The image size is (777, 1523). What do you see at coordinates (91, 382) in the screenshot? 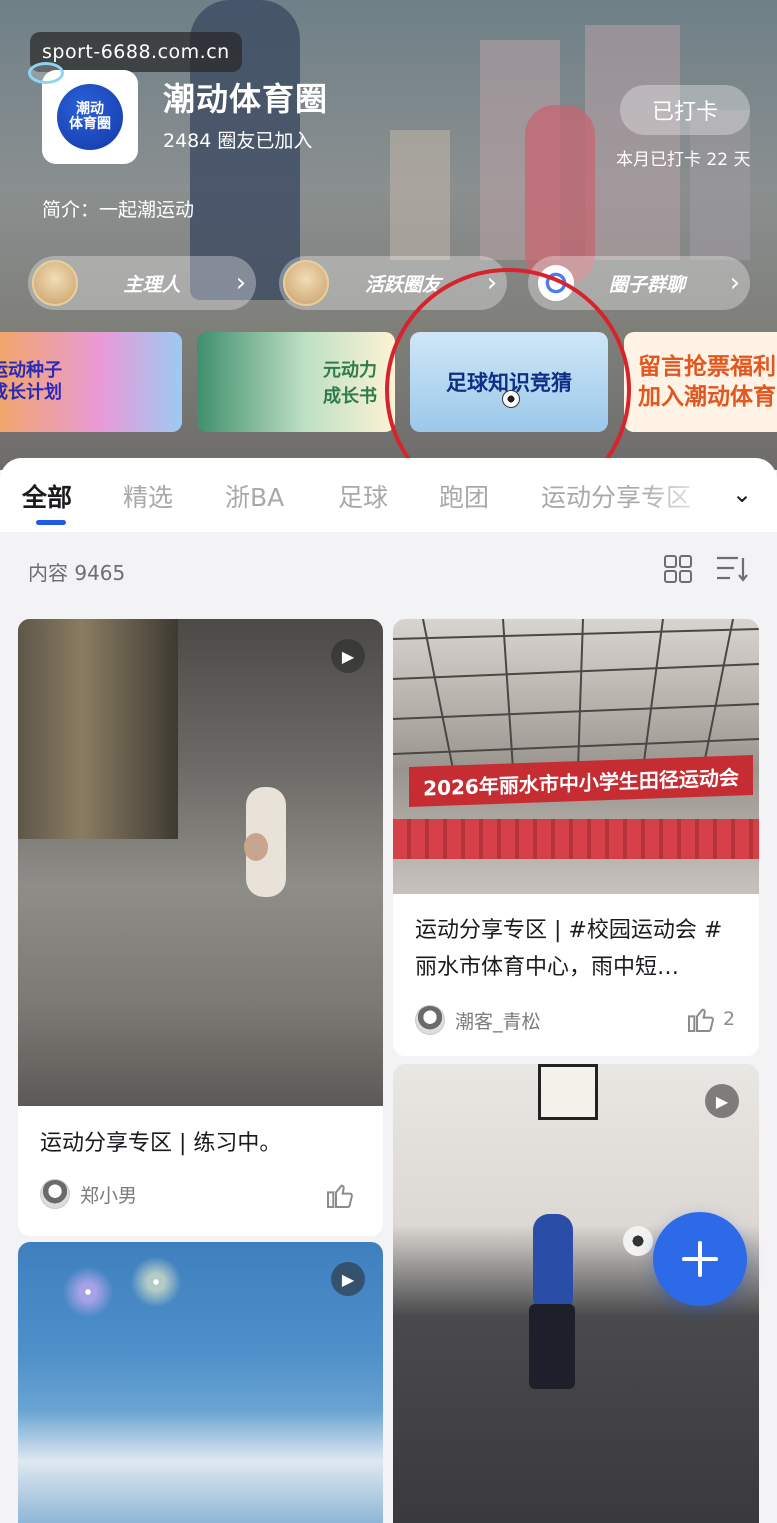
I see `banner-sport-seed: 运动种子 成长计划` at bounding box center [91, 382].